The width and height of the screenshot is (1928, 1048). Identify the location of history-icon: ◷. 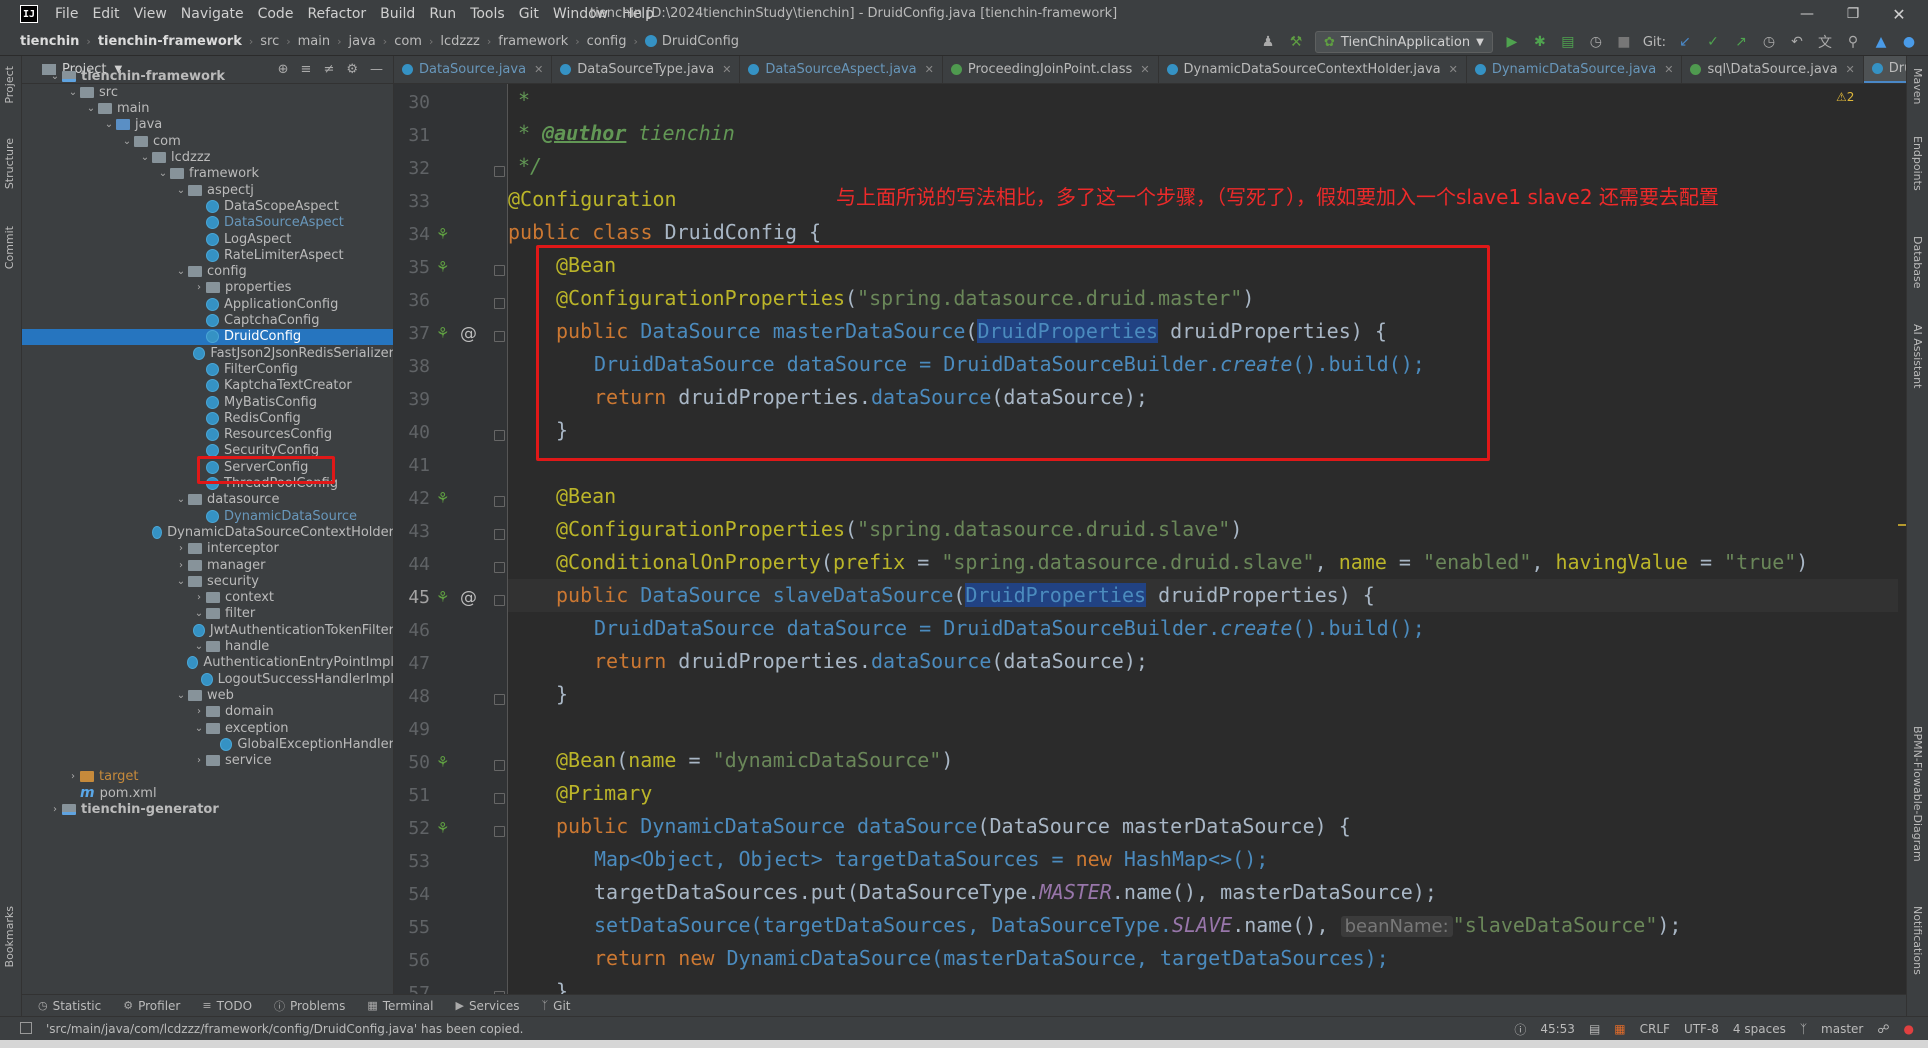
(1769, 42).